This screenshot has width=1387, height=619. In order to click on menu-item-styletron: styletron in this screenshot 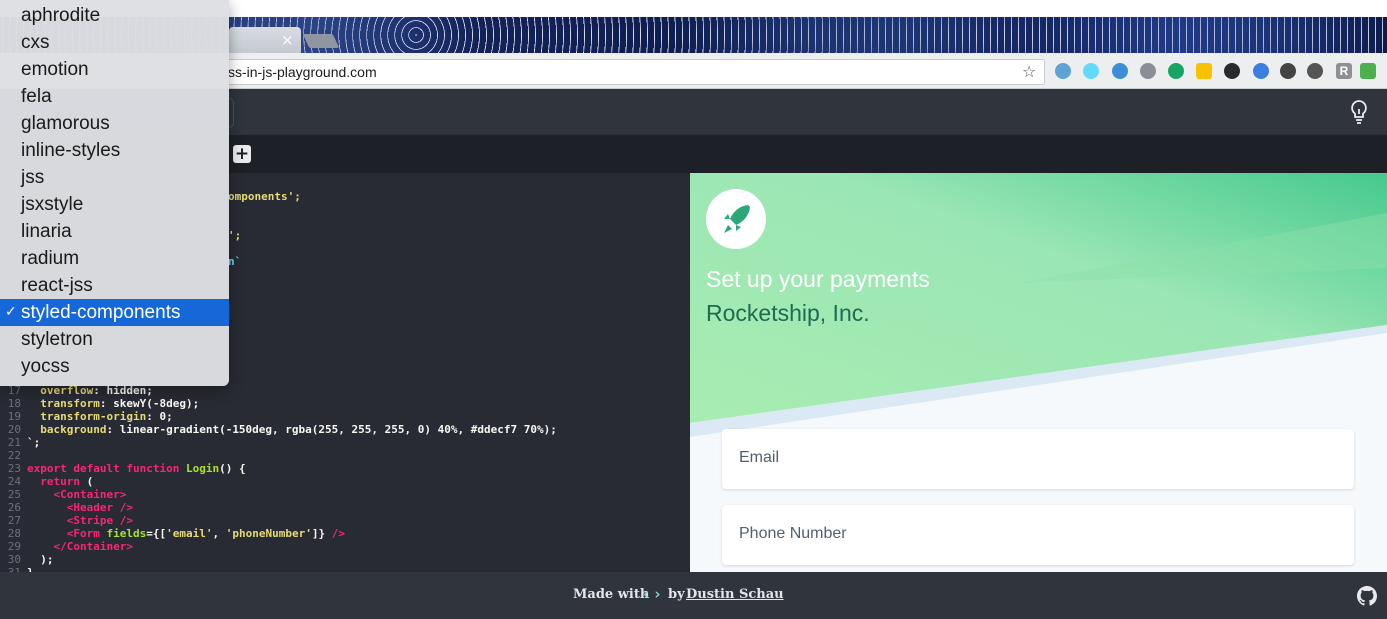, I will do `click(114, 339)`.